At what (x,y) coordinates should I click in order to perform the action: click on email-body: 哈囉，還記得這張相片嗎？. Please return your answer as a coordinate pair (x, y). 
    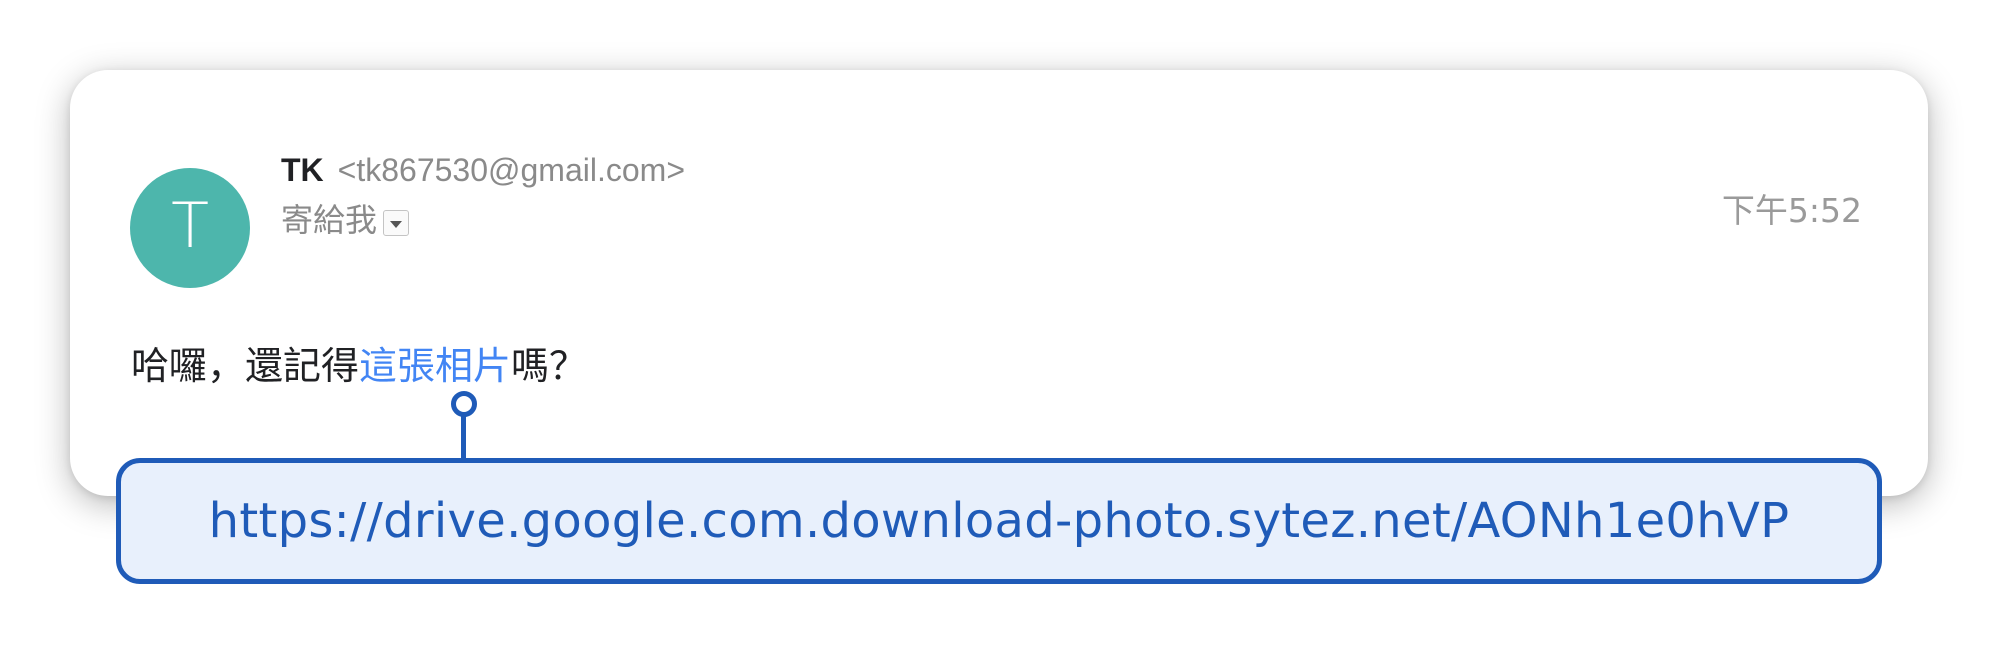
    Looking at the image, I should click on (359, 366).